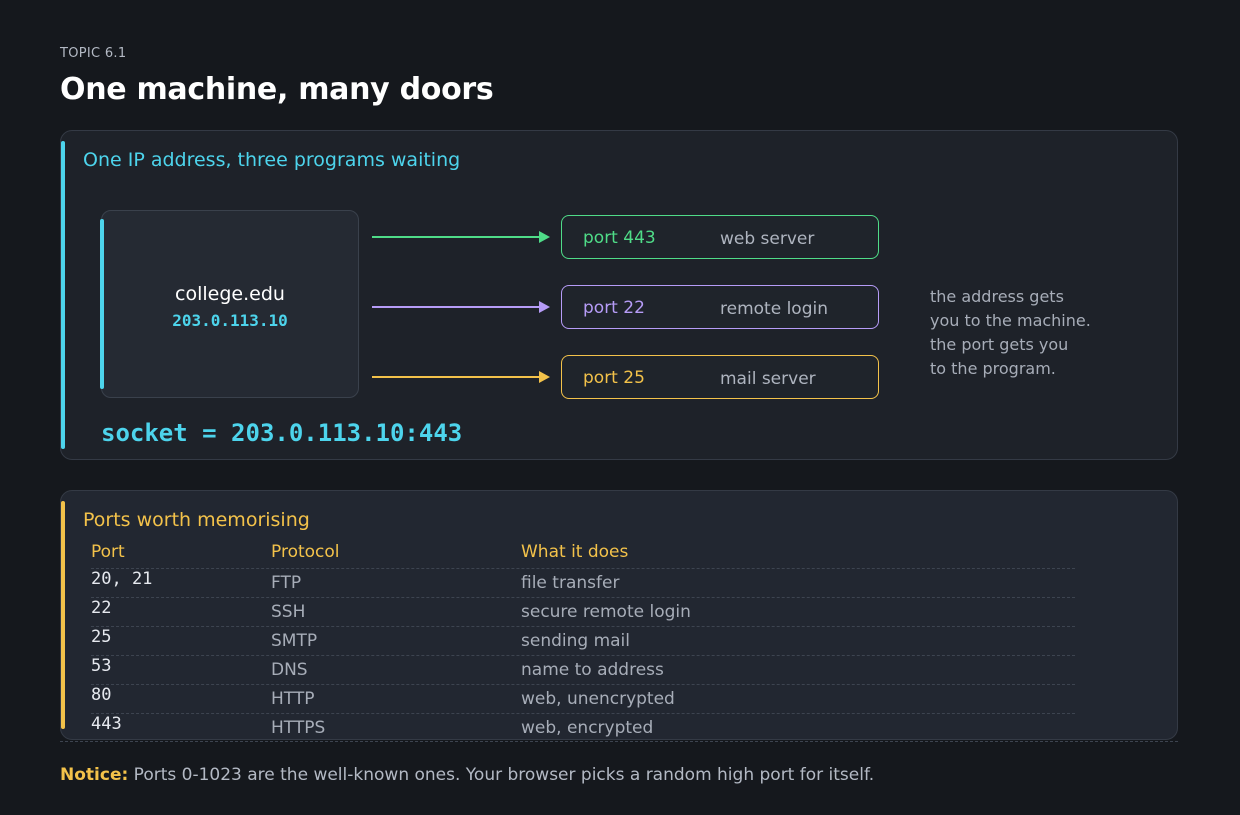 The image size is (1240, 815). I want to click on header-protocol: Protocol, so click(305, 552).